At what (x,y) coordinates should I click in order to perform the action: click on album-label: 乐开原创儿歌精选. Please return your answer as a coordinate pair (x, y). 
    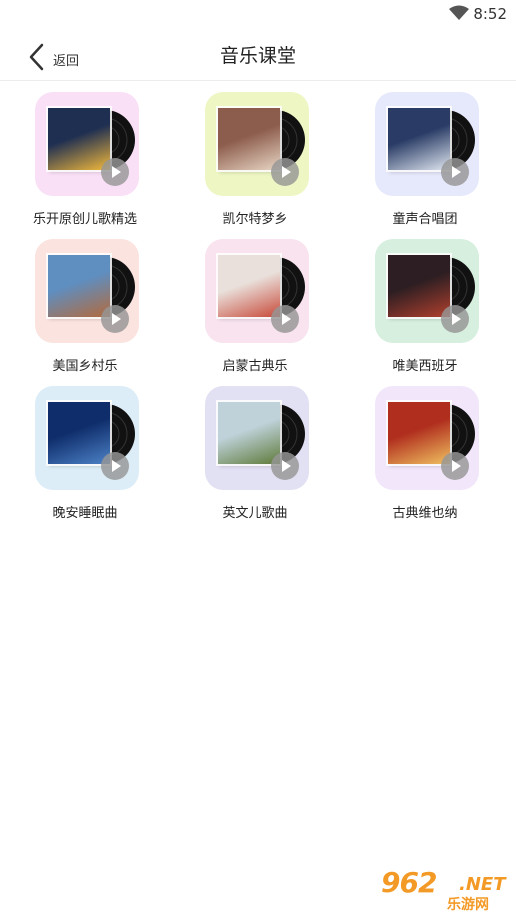
    Looking at the image, I should click on (84, 219).